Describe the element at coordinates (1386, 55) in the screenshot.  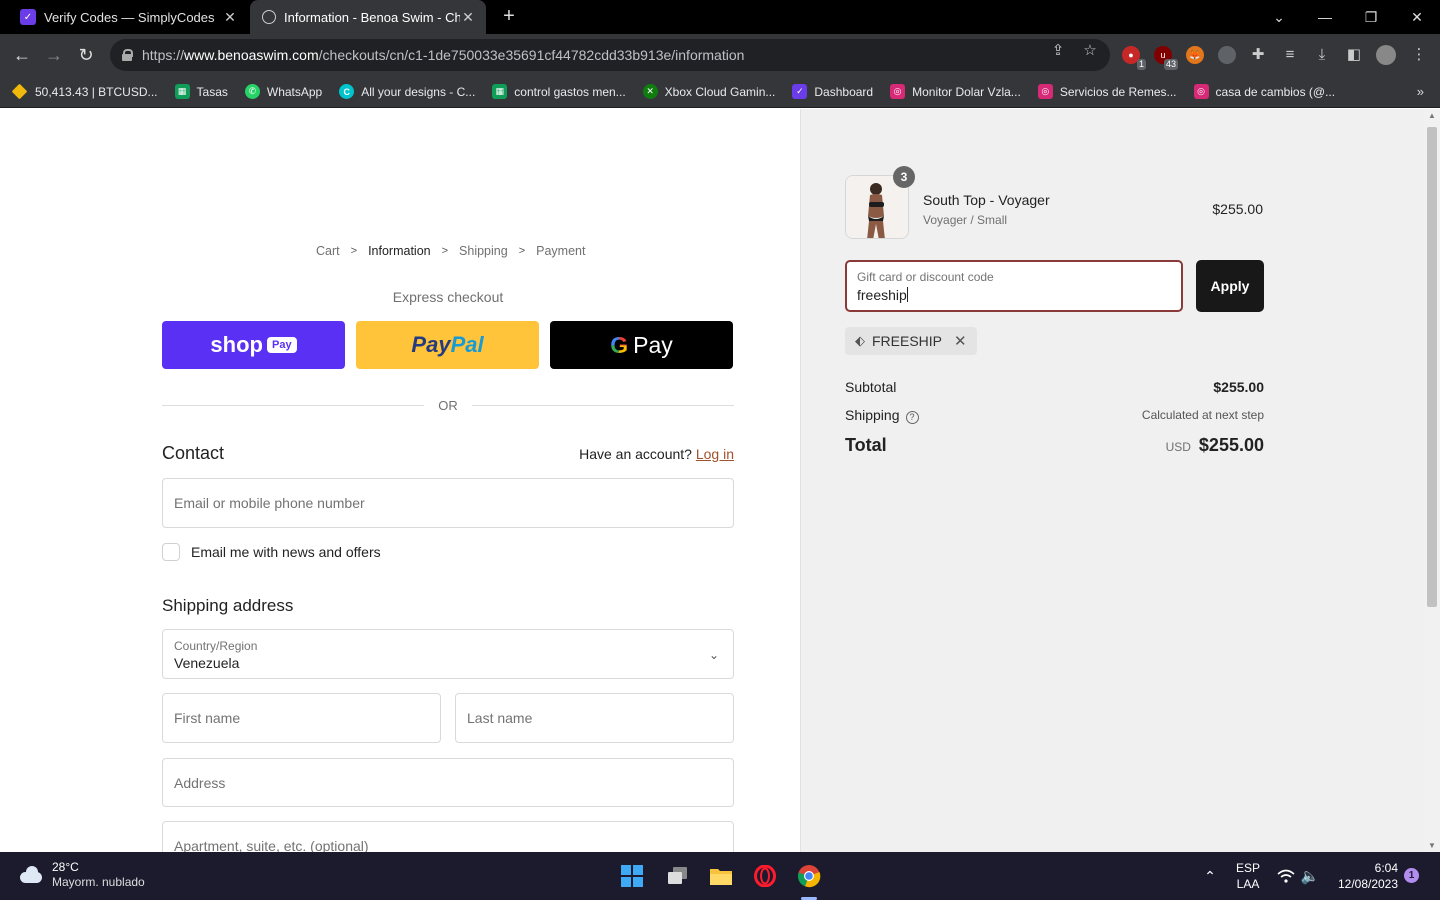
I see `profile-avatar` at that location.